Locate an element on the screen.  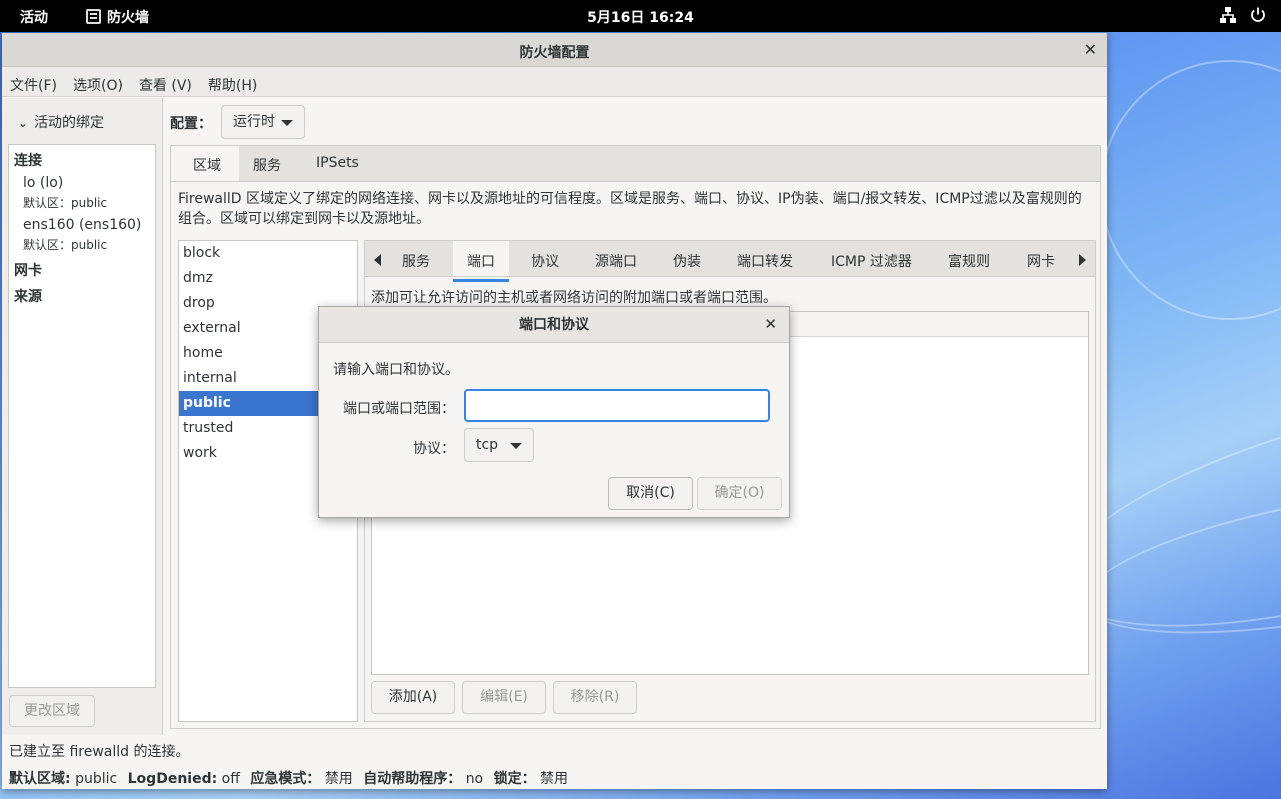
protocol-dropdown: tcp is located at coordinates (499, 445).